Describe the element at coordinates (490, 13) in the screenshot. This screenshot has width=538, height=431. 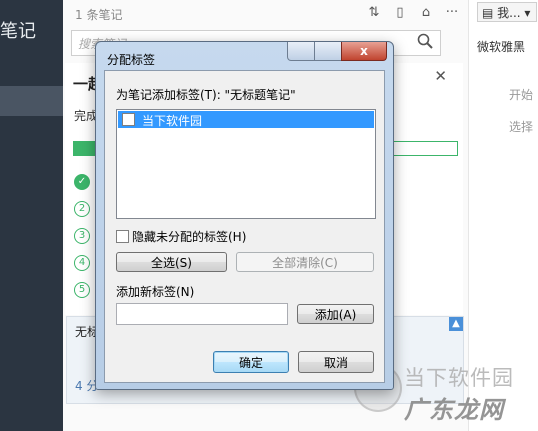
I see `notebook-icon: ▤` at that location.